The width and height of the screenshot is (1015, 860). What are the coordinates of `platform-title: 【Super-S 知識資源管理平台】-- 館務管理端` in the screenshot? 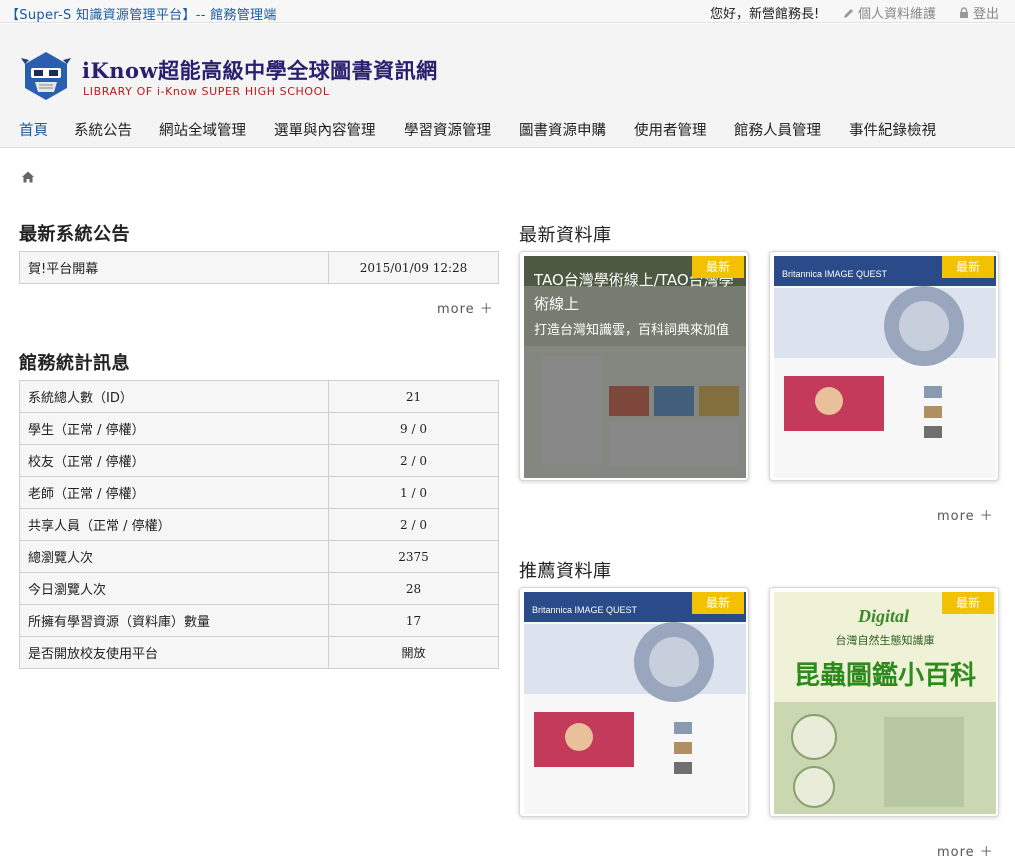 It's located at (141, 15).